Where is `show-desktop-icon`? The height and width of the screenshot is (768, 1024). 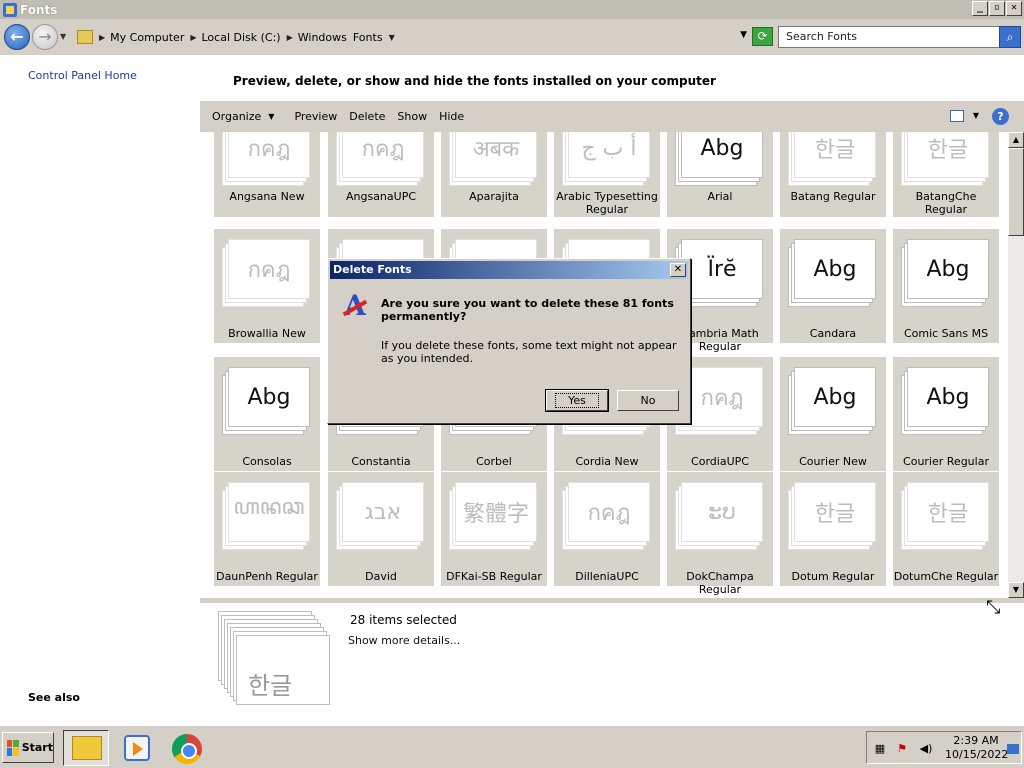
show-desktop-icon is located at coordinates (1013, 749).